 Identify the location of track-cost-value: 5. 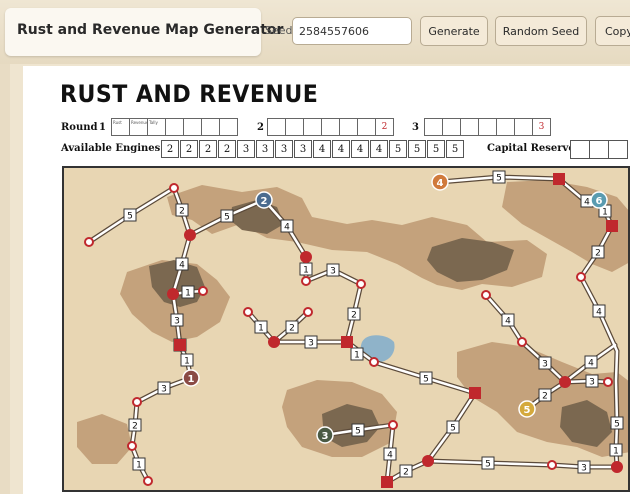
(499, 179).